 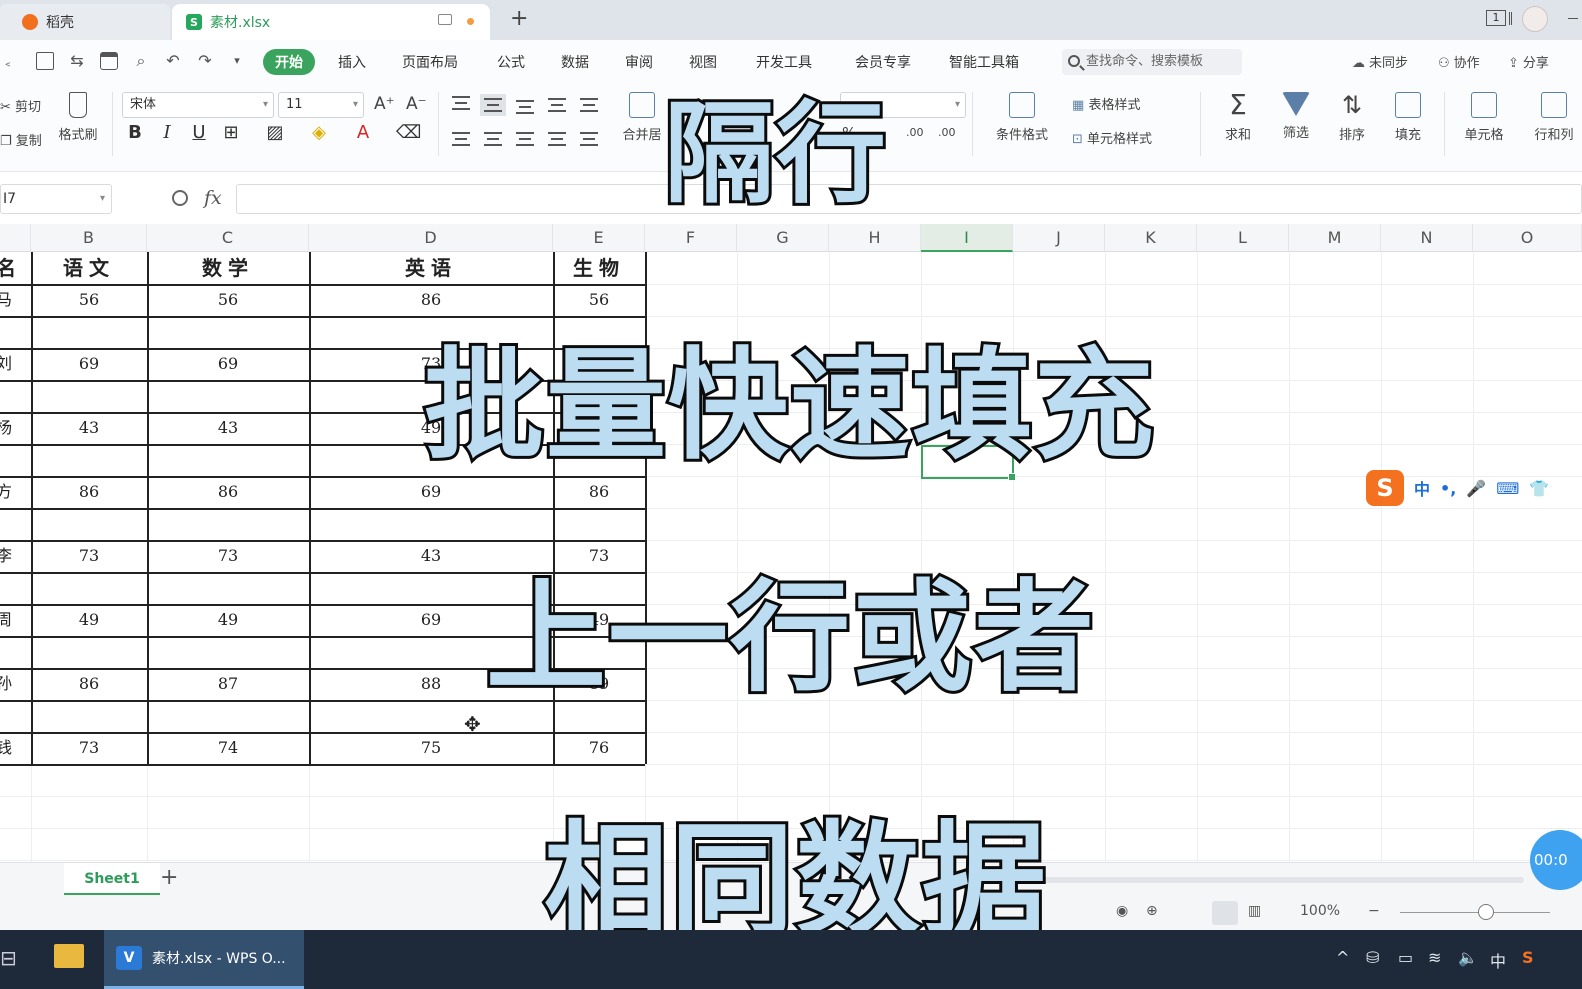 What do you see at coordinates (431, 238) in the screenshot?
I see `column-header: D` at bounding box center [431, 238].